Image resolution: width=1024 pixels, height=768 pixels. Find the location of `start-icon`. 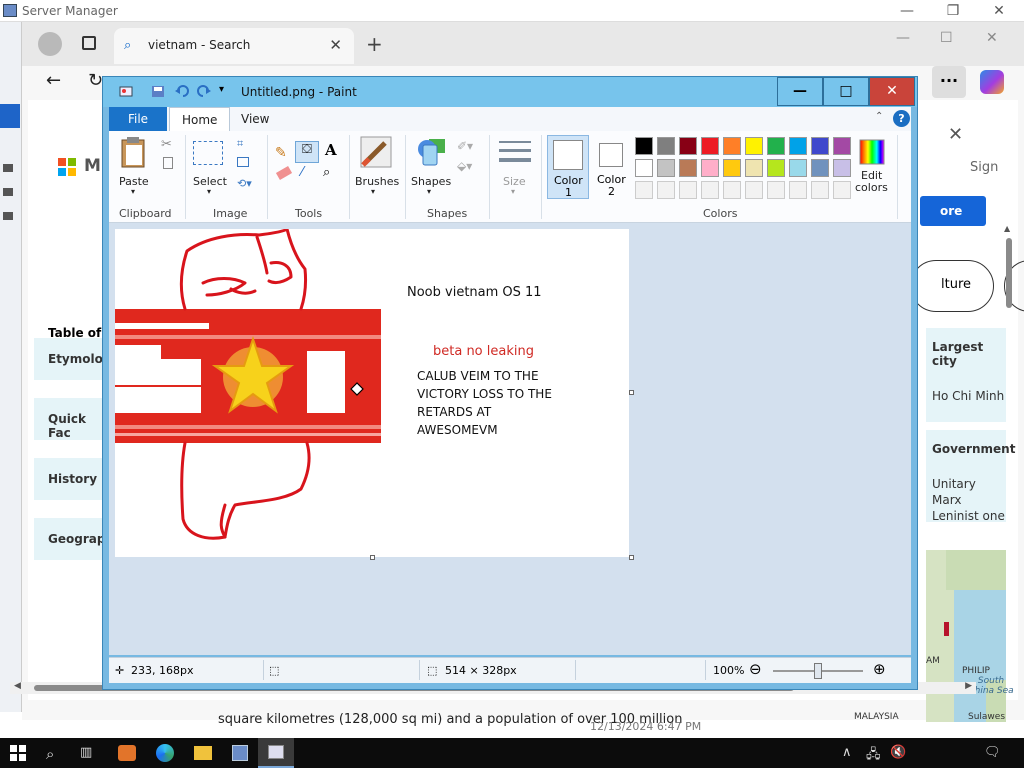

start-icon is located at coordinates (18, 753).